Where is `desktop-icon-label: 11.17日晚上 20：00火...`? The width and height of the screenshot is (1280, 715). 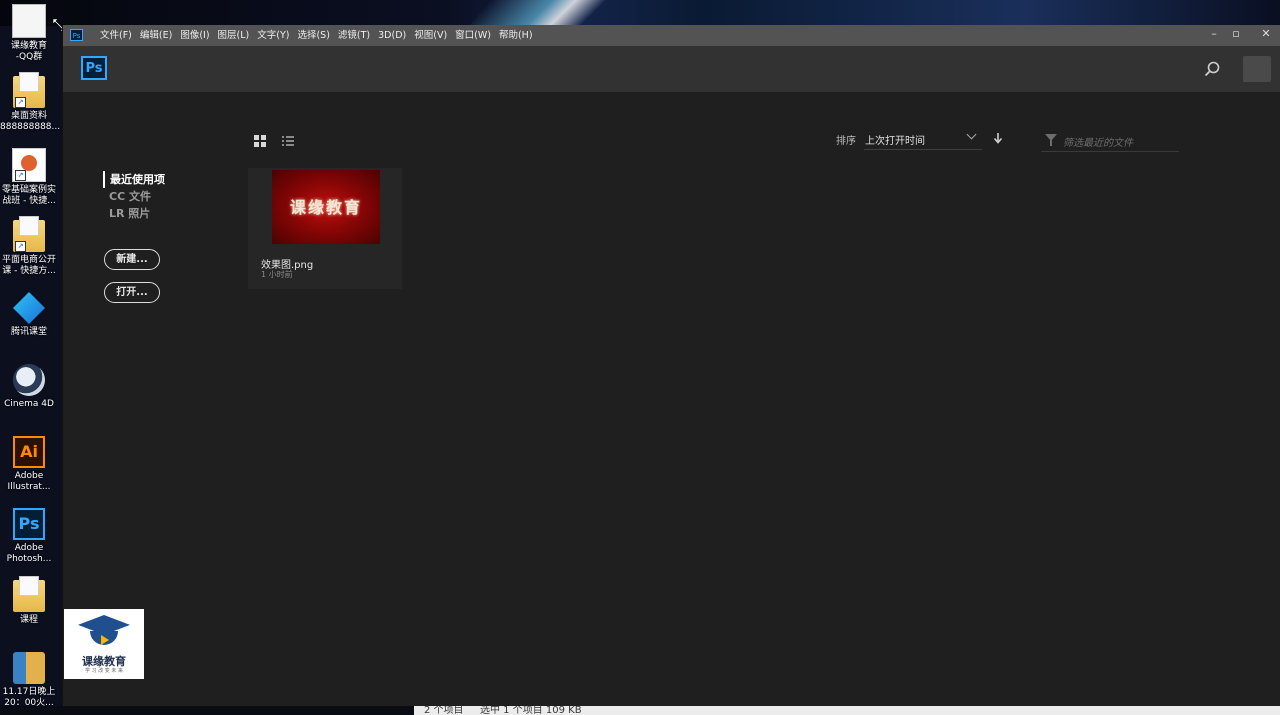
desktop-icon-label: 11.17日晚上 20：00火... is located at coordinates (29, 697).